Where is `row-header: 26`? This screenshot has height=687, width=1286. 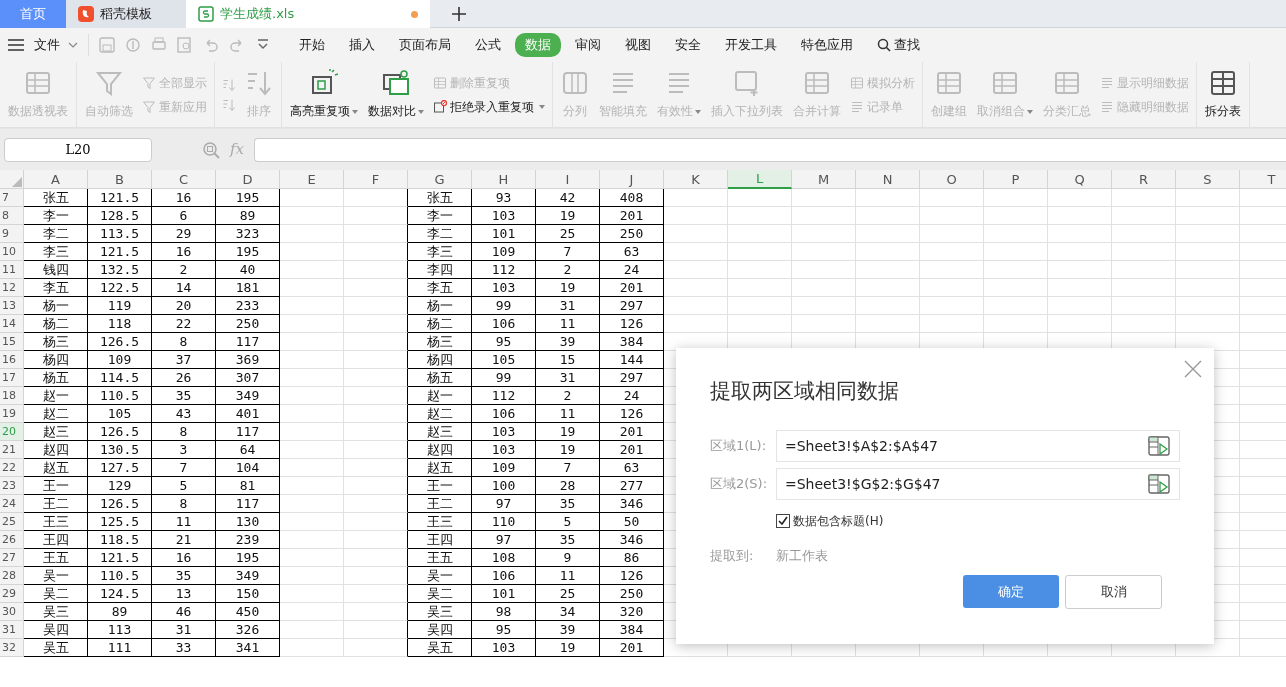 row-header: 26 is located at coordinates (12, 540).